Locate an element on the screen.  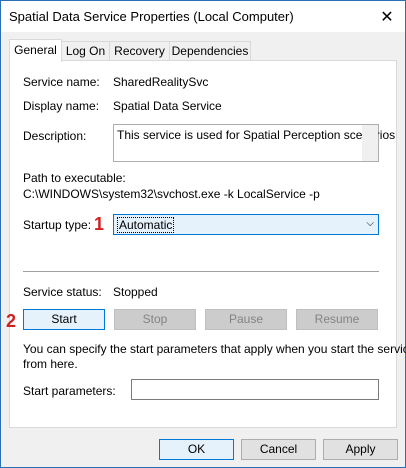
close-icon: ✕ is located at coordinates (387, 17).